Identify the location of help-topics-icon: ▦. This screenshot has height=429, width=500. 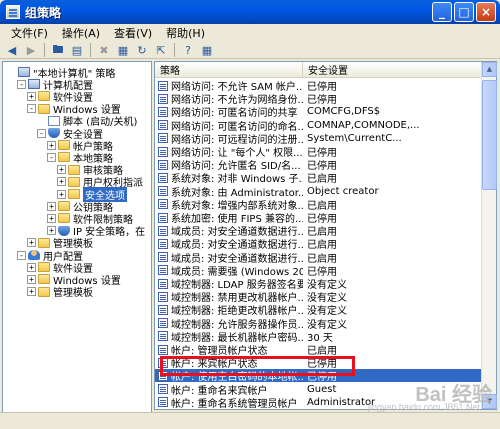
(207, 50).